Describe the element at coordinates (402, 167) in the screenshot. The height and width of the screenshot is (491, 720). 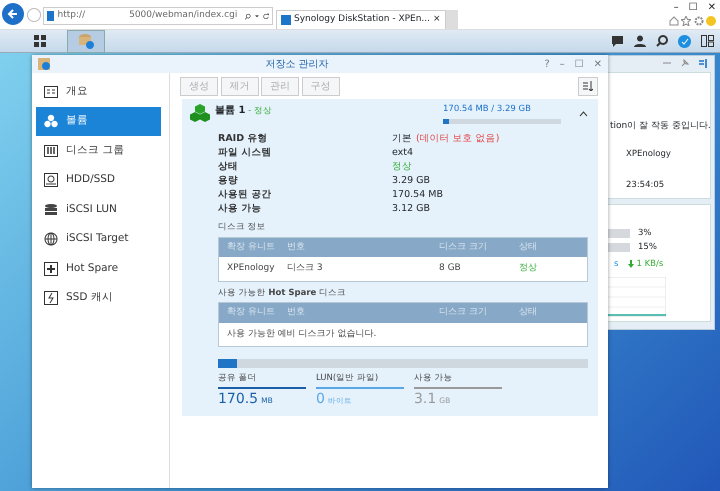
I see `property-value: 정상` at that location.